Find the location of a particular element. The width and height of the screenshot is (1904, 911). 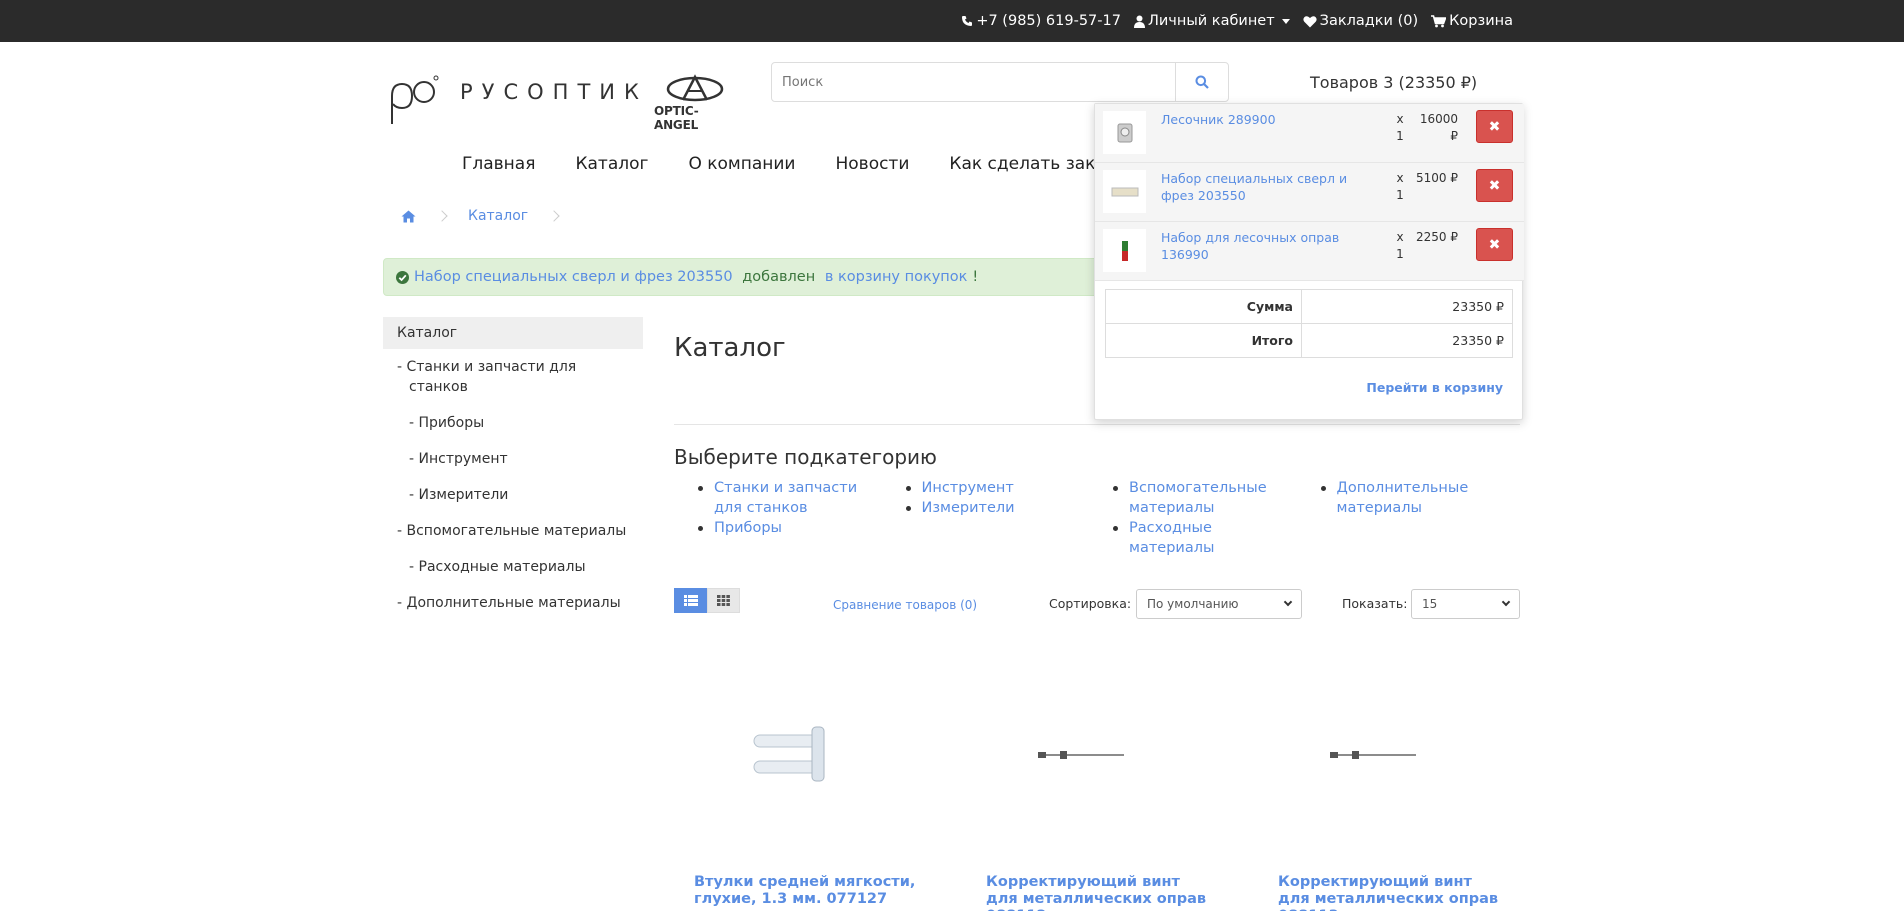

site-logo: РУСОПТИК OPTIC-ANGEL is located at coordinates (562, 102).